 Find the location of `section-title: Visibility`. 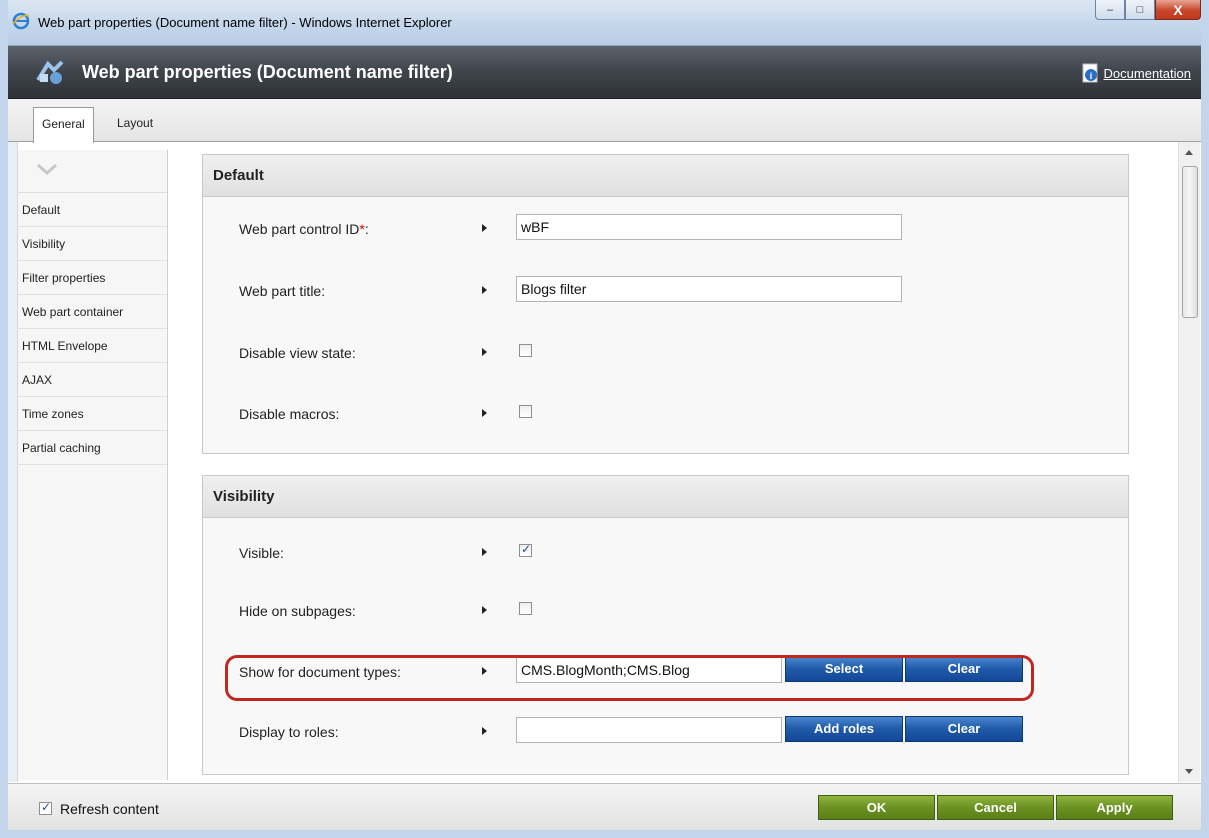

section-title: Visibility is located at coordinates (665, 497).